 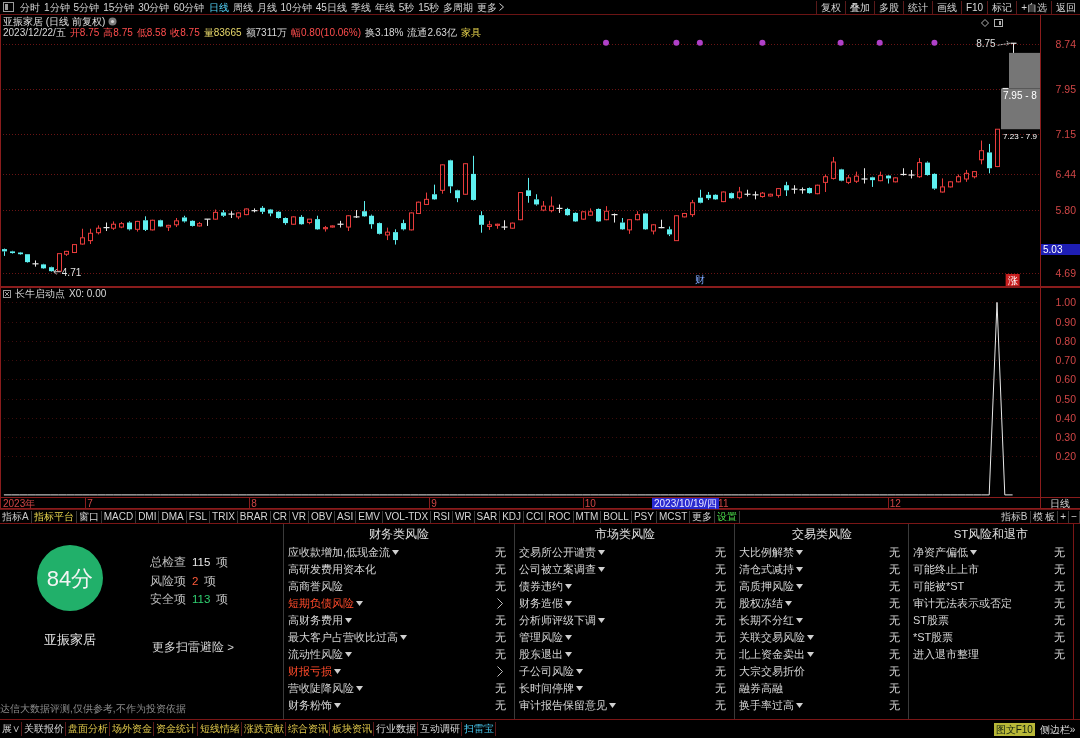 I want to click on toolbar-button: 返回, so click(x=1065, y=7).